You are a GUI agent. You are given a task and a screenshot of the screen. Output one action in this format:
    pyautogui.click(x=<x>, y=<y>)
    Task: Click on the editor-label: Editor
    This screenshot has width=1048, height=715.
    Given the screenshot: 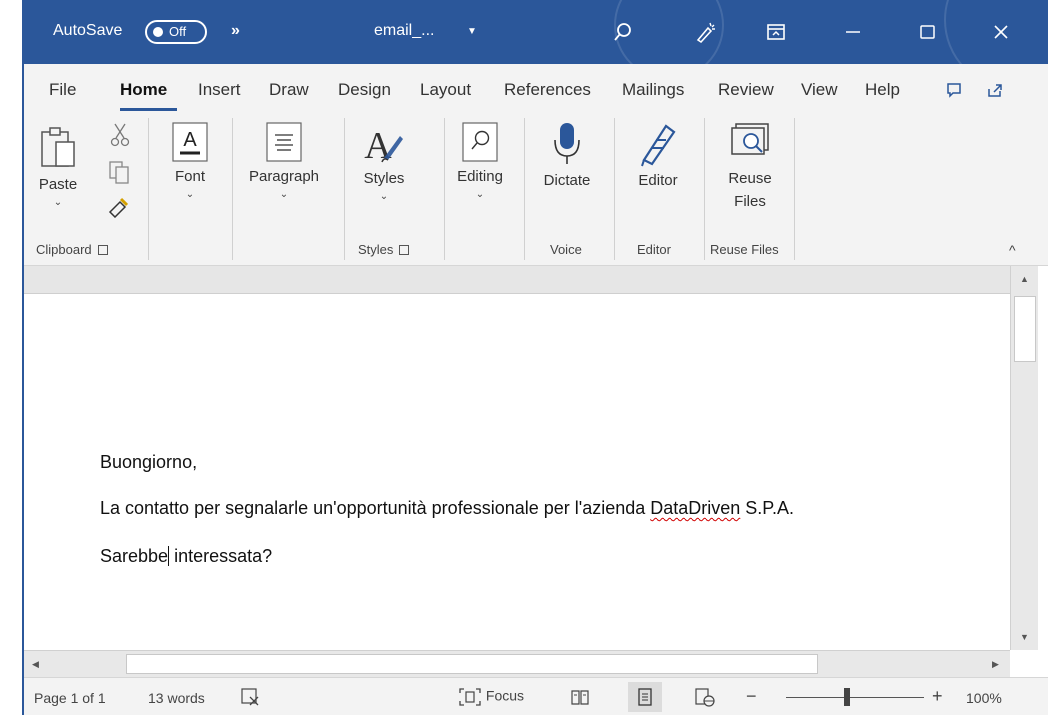 What is the action you would take?
    pyautogui.click(x=658, y=180)
    